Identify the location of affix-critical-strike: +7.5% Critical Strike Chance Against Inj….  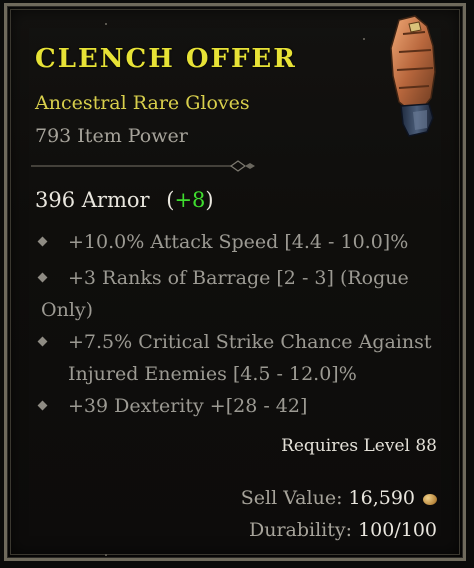
(245, 358).